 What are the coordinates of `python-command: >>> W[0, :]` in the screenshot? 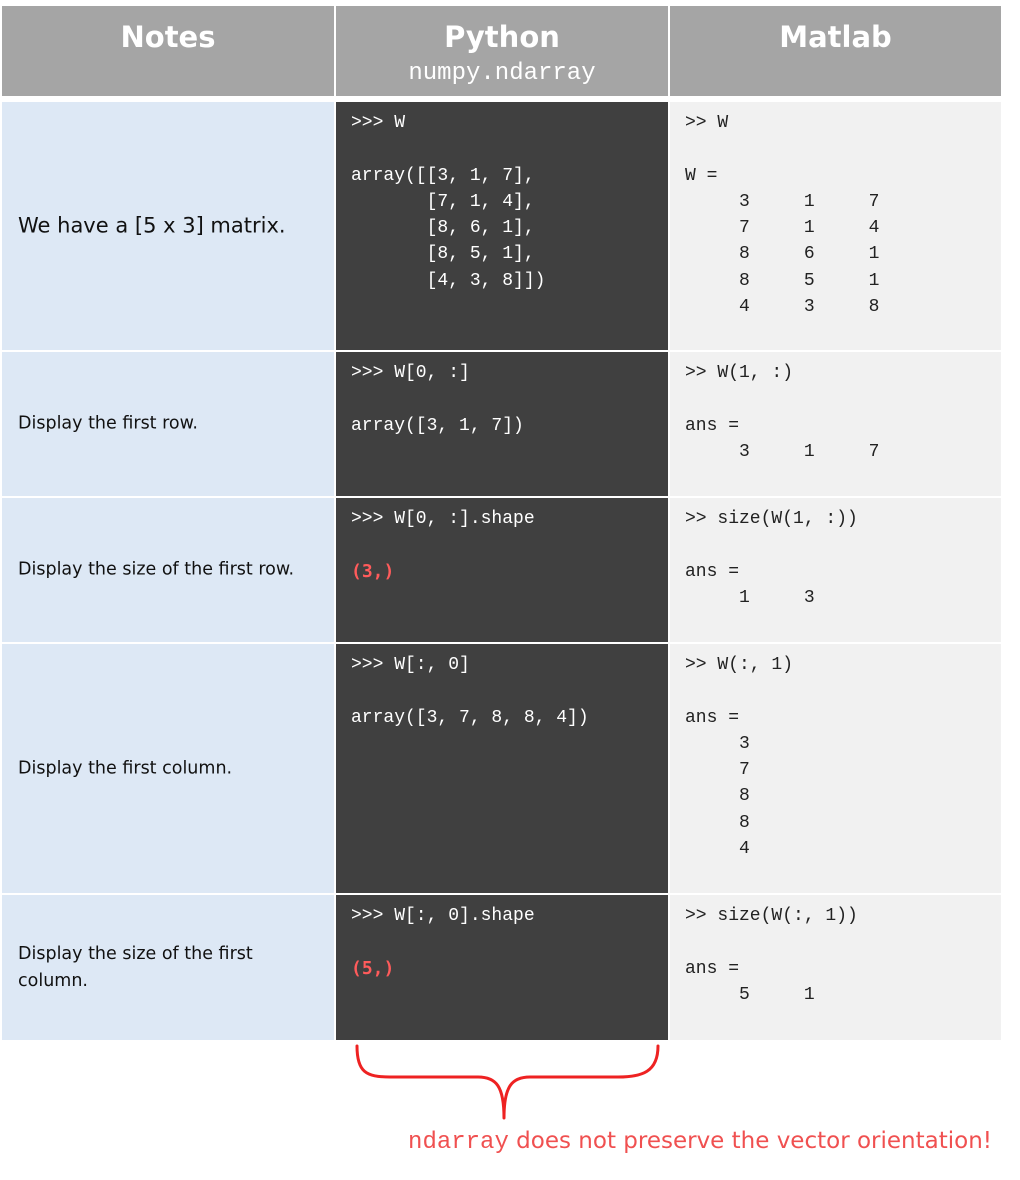 It's located at (410, 373).